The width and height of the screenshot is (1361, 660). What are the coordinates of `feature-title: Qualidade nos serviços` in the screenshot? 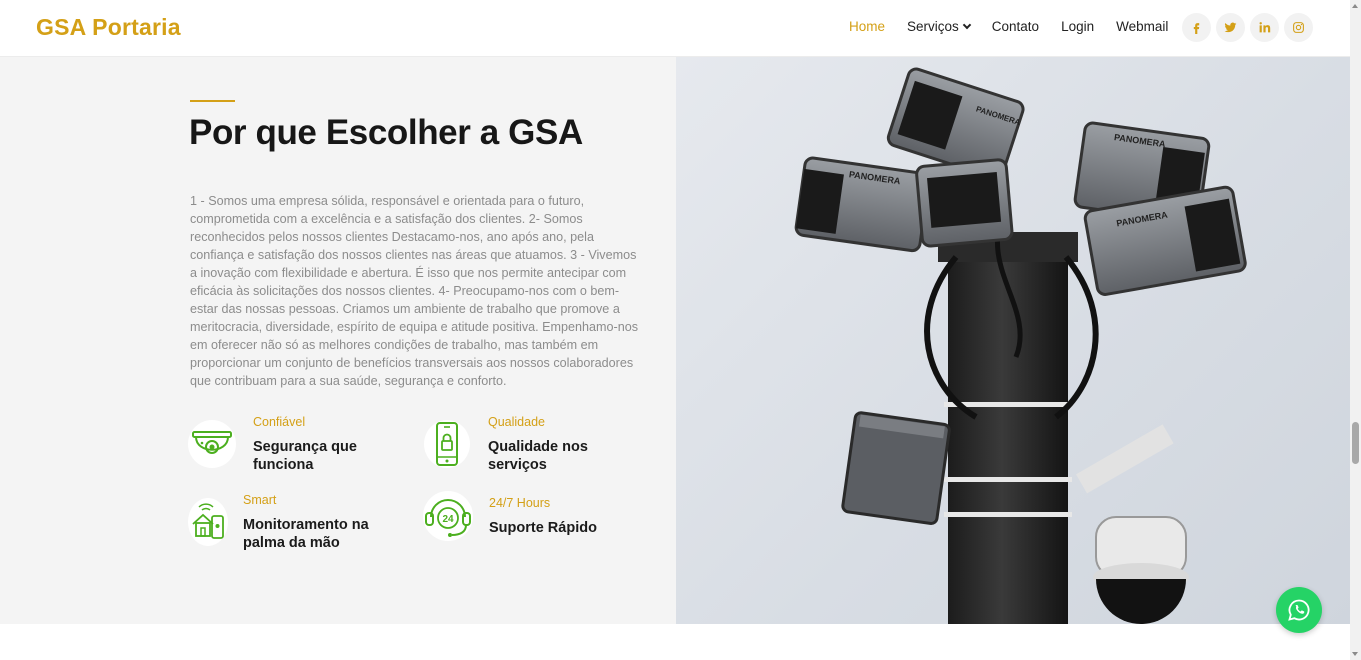 It's located at (538, 456).